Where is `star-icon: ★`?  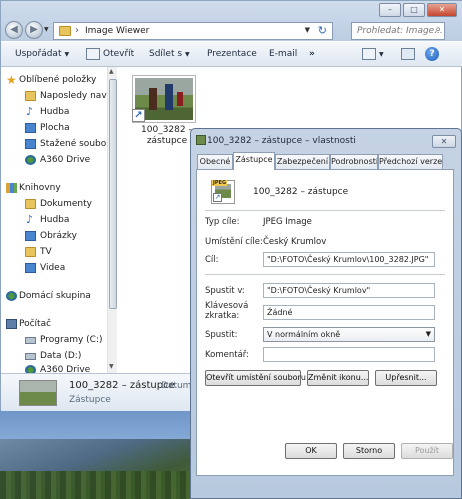
star-icon: ★ is located at coordinates (11, 80).